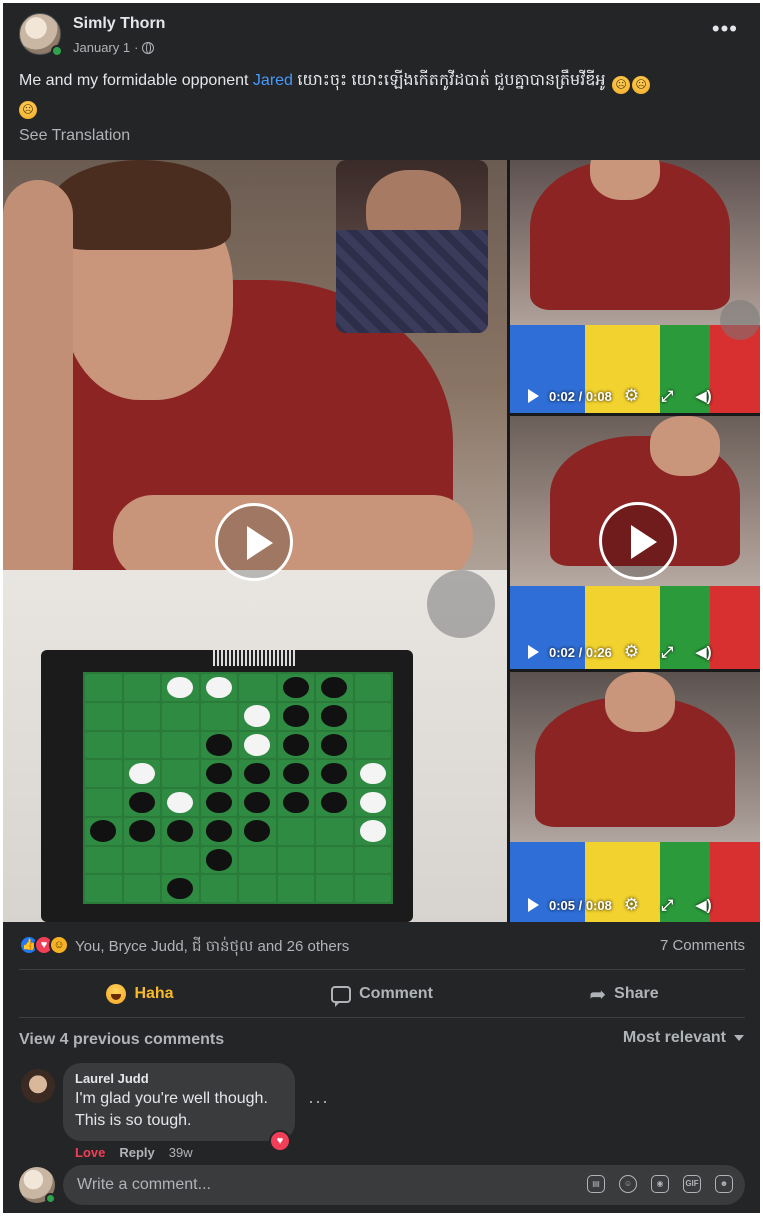 This screenshot has width=763, height=1216. I want to click on side-video-1: 0:02 / 0:08 ⚙ ⤢ ◀), so click(635, 286).